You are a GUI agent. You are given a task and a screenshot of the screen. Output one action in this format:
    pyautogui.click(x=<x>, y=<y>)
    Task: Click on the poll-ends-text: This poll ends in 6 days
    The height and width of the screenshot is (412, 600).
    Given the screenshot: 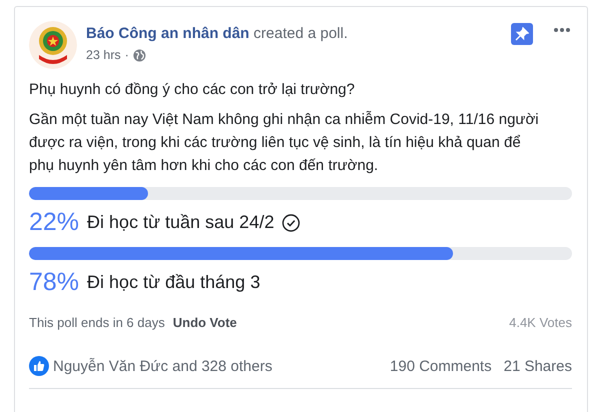 What is the action you would take?
    pyautogui.click(x=97, y=322)
    